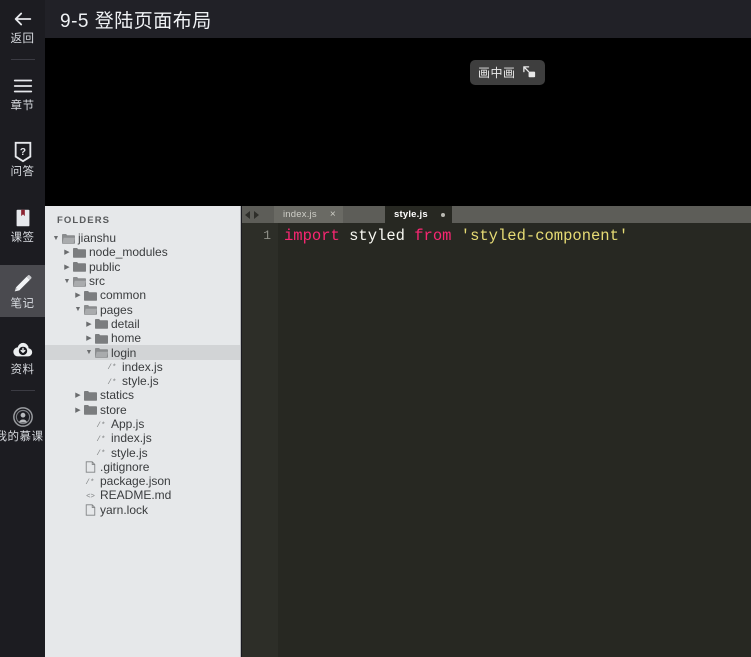 This screenshot has width=751, height=657. I want to click on token-string-module: 'styled-component', so click(544, 236).